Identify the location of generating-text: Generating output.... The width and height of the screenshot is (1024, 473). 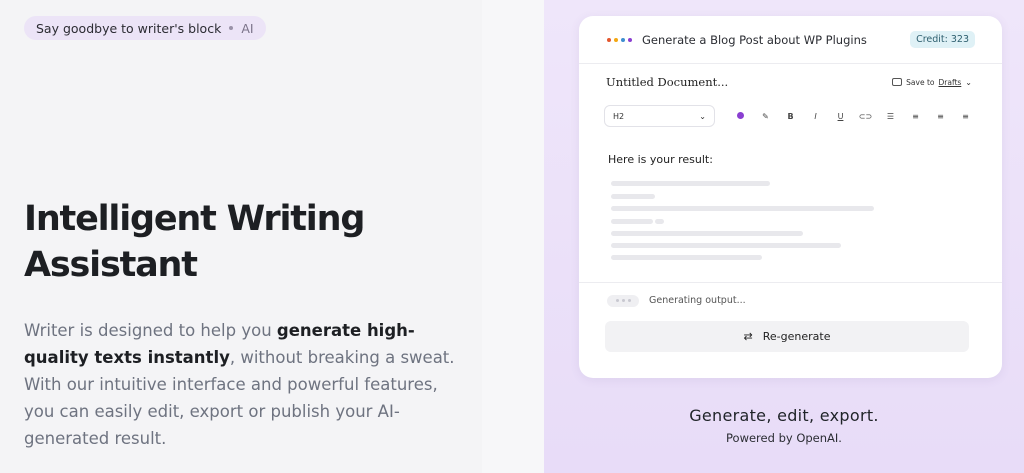
(697, 300).